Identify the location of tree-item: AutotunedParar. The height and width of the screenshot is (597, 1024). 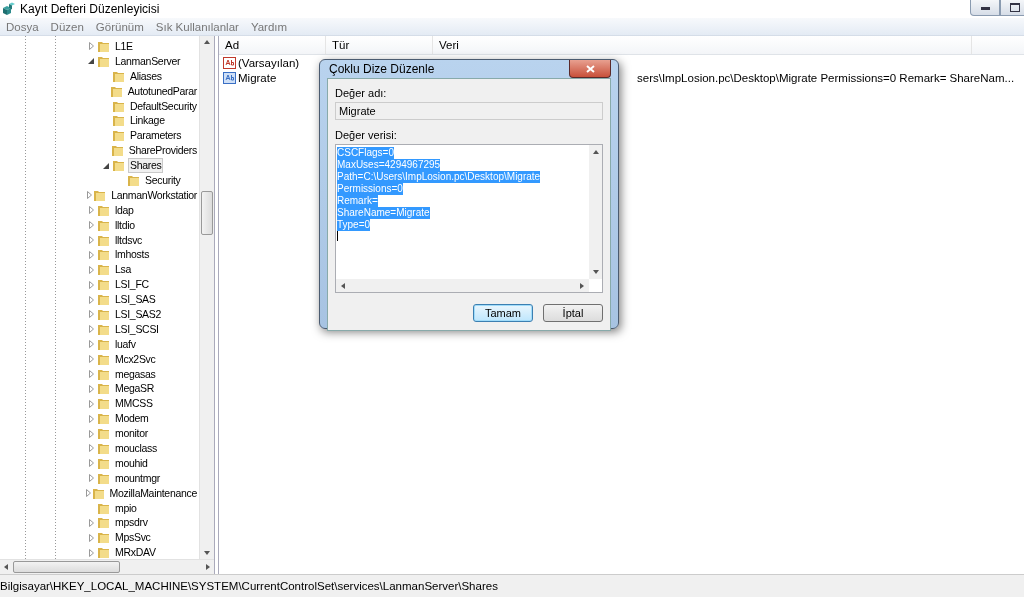
(162, 91).